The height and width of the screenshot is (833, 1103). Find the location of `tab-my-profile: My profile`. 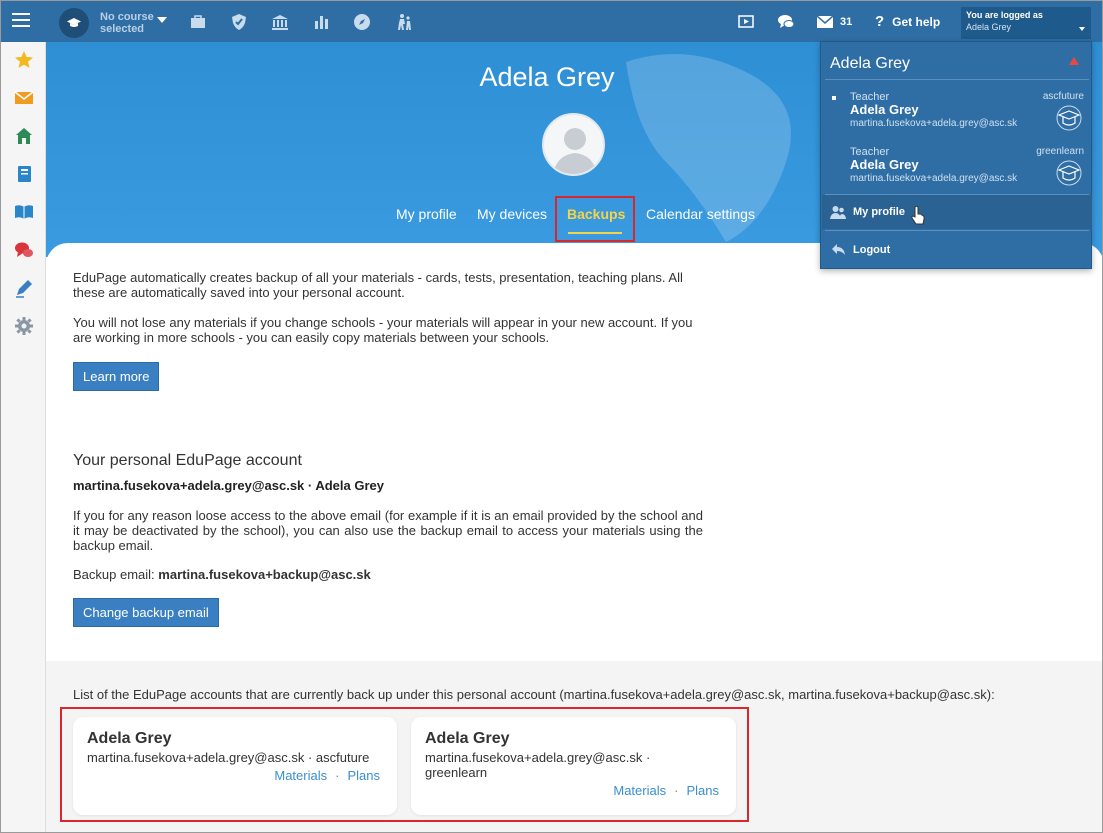

tab-my-profile: My profile is located at coordinates (426, 214).